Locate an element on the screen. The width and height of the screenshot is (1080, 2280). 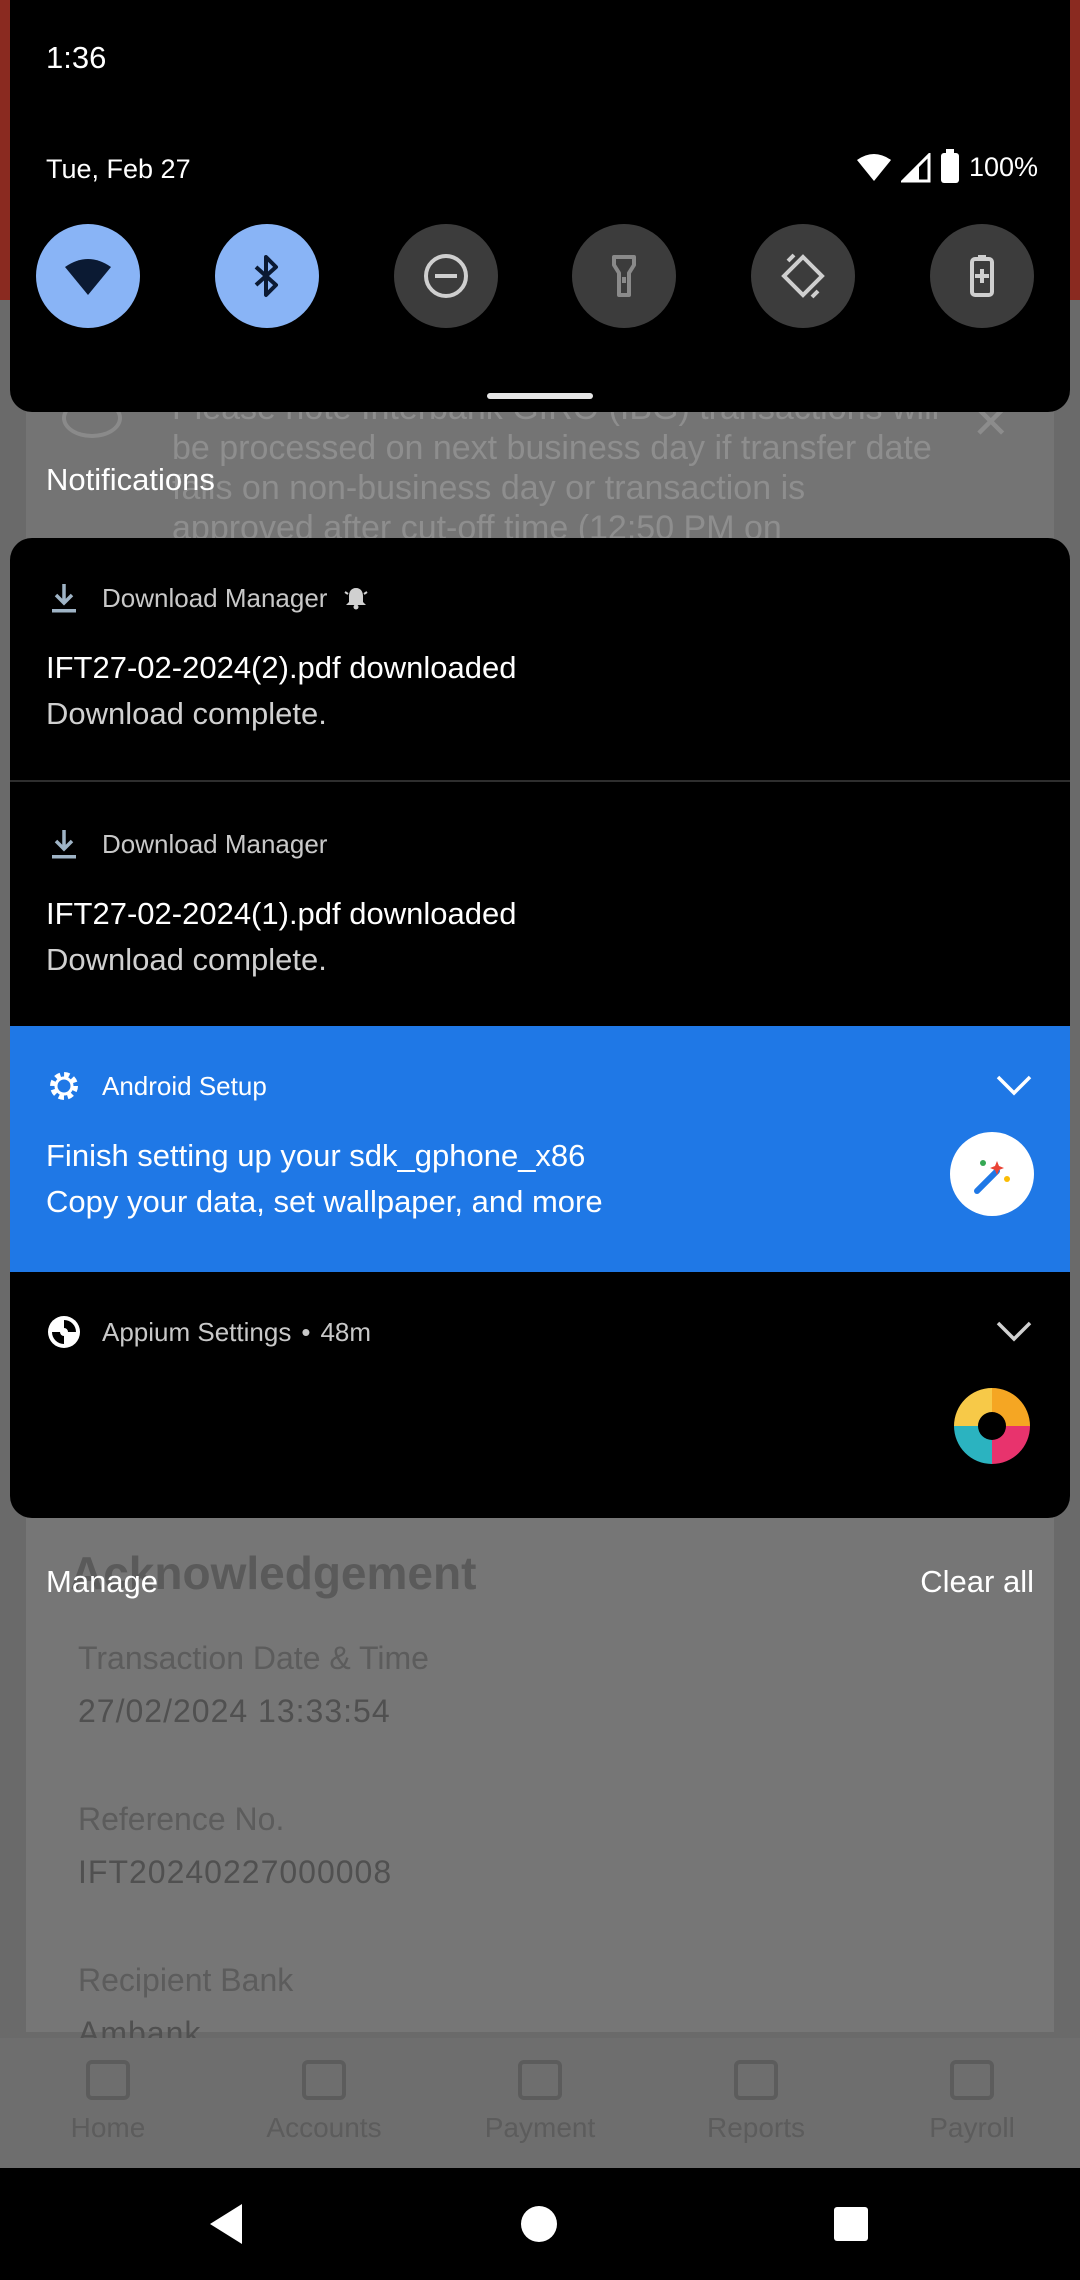
gear-icon is located at coordinates (64, 1086).